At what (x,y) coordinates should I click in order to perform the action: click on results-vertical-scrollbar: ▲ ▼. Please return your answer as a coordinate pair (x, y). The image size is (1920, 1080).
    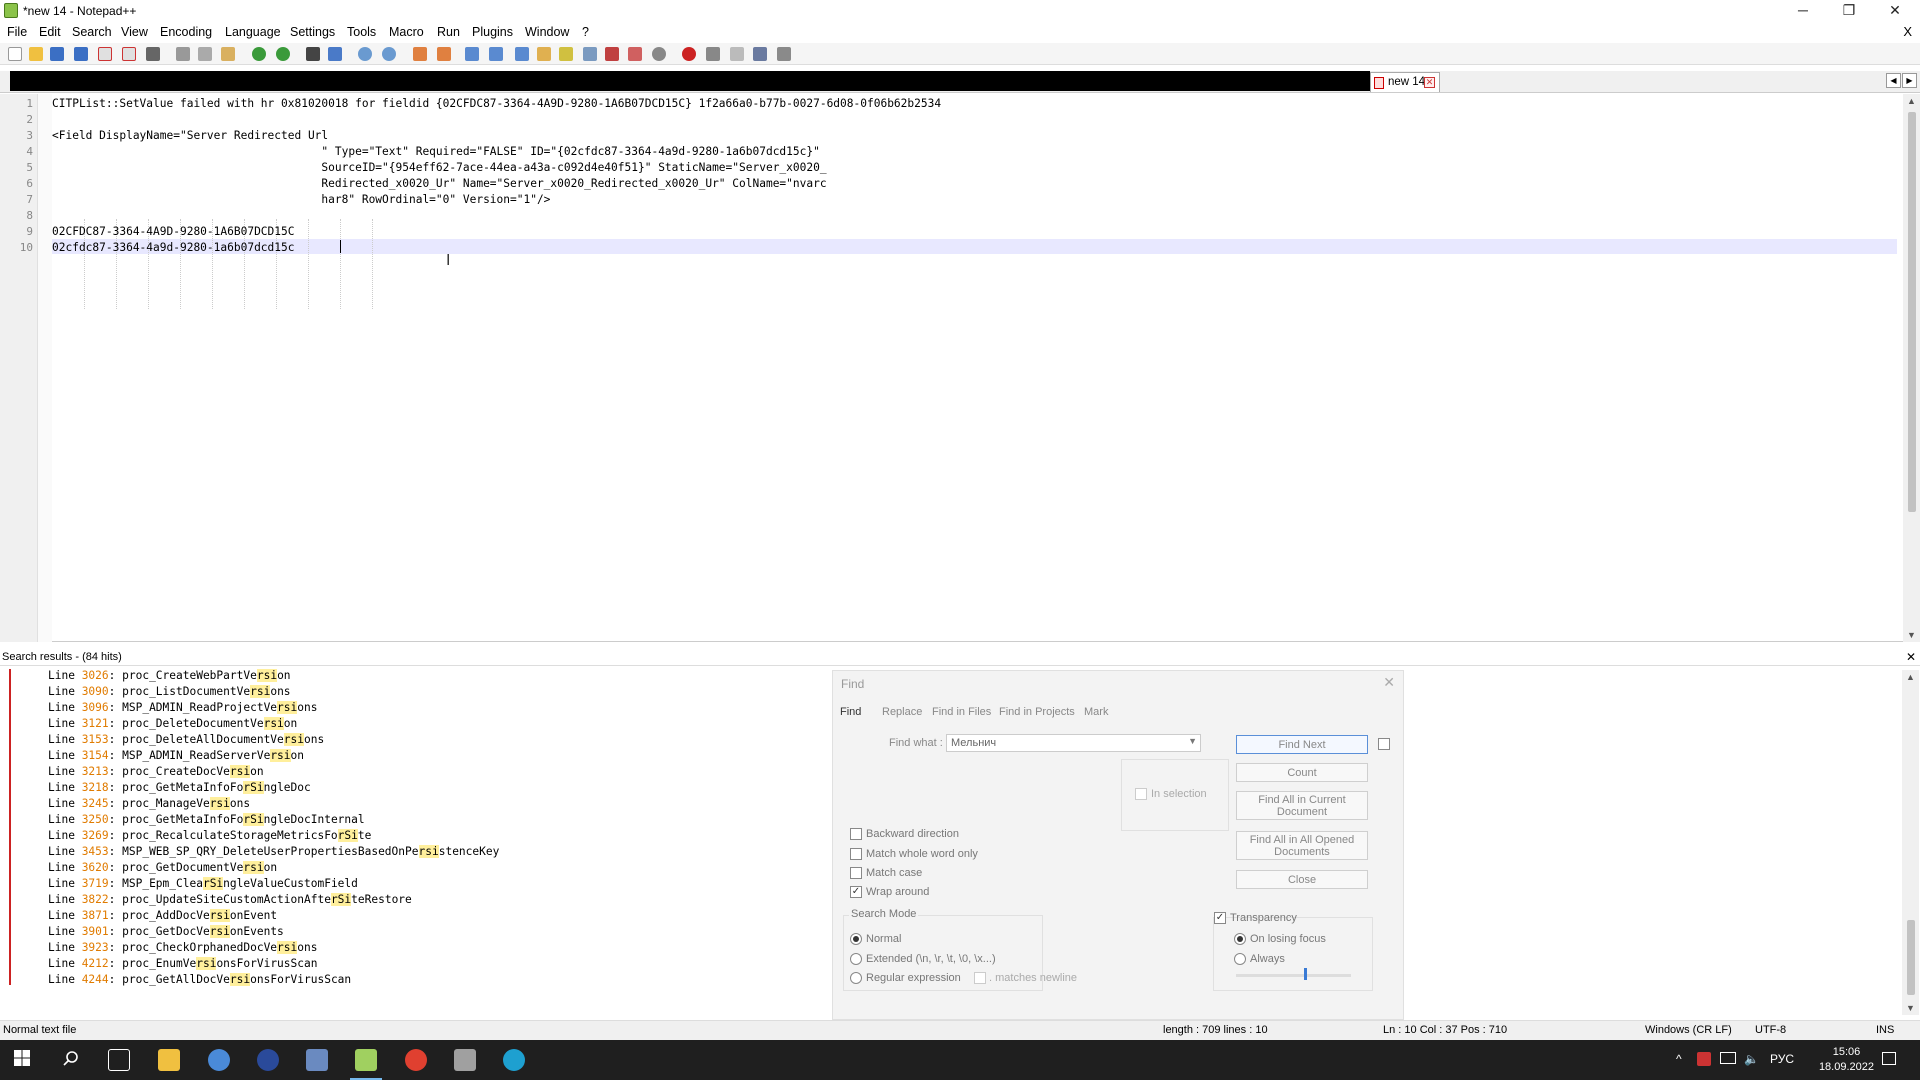
    Looking at the image, I should click on (1910, 842).